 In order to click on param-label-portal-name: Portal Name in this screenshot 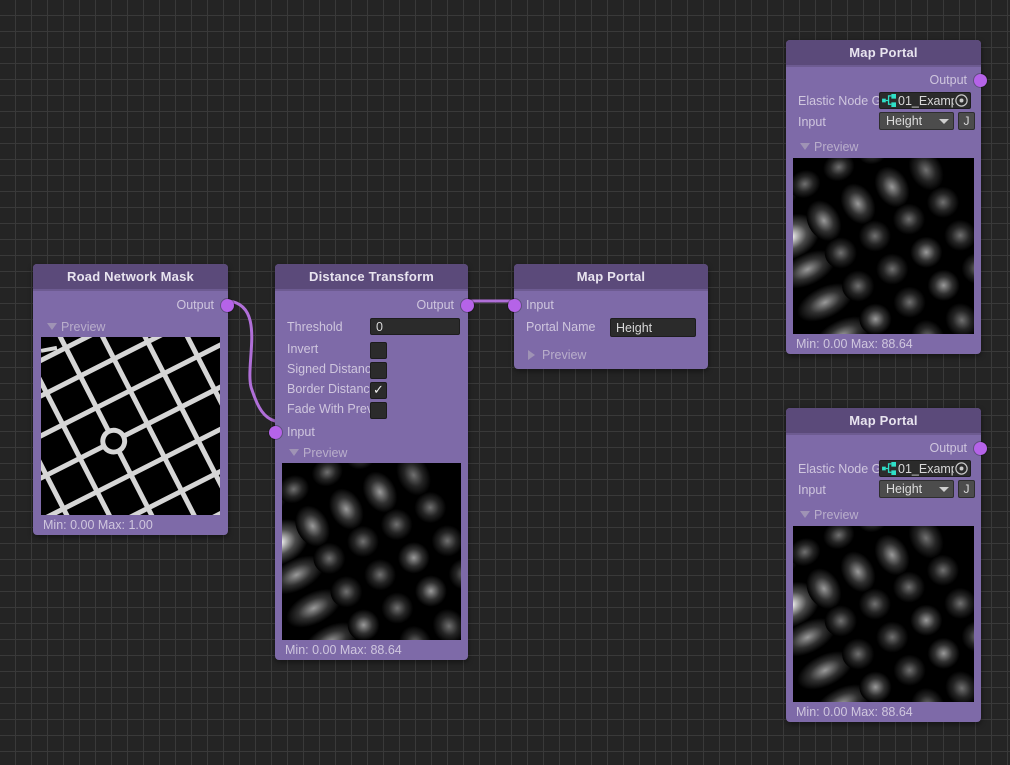, I will do `click(561, 327)`.